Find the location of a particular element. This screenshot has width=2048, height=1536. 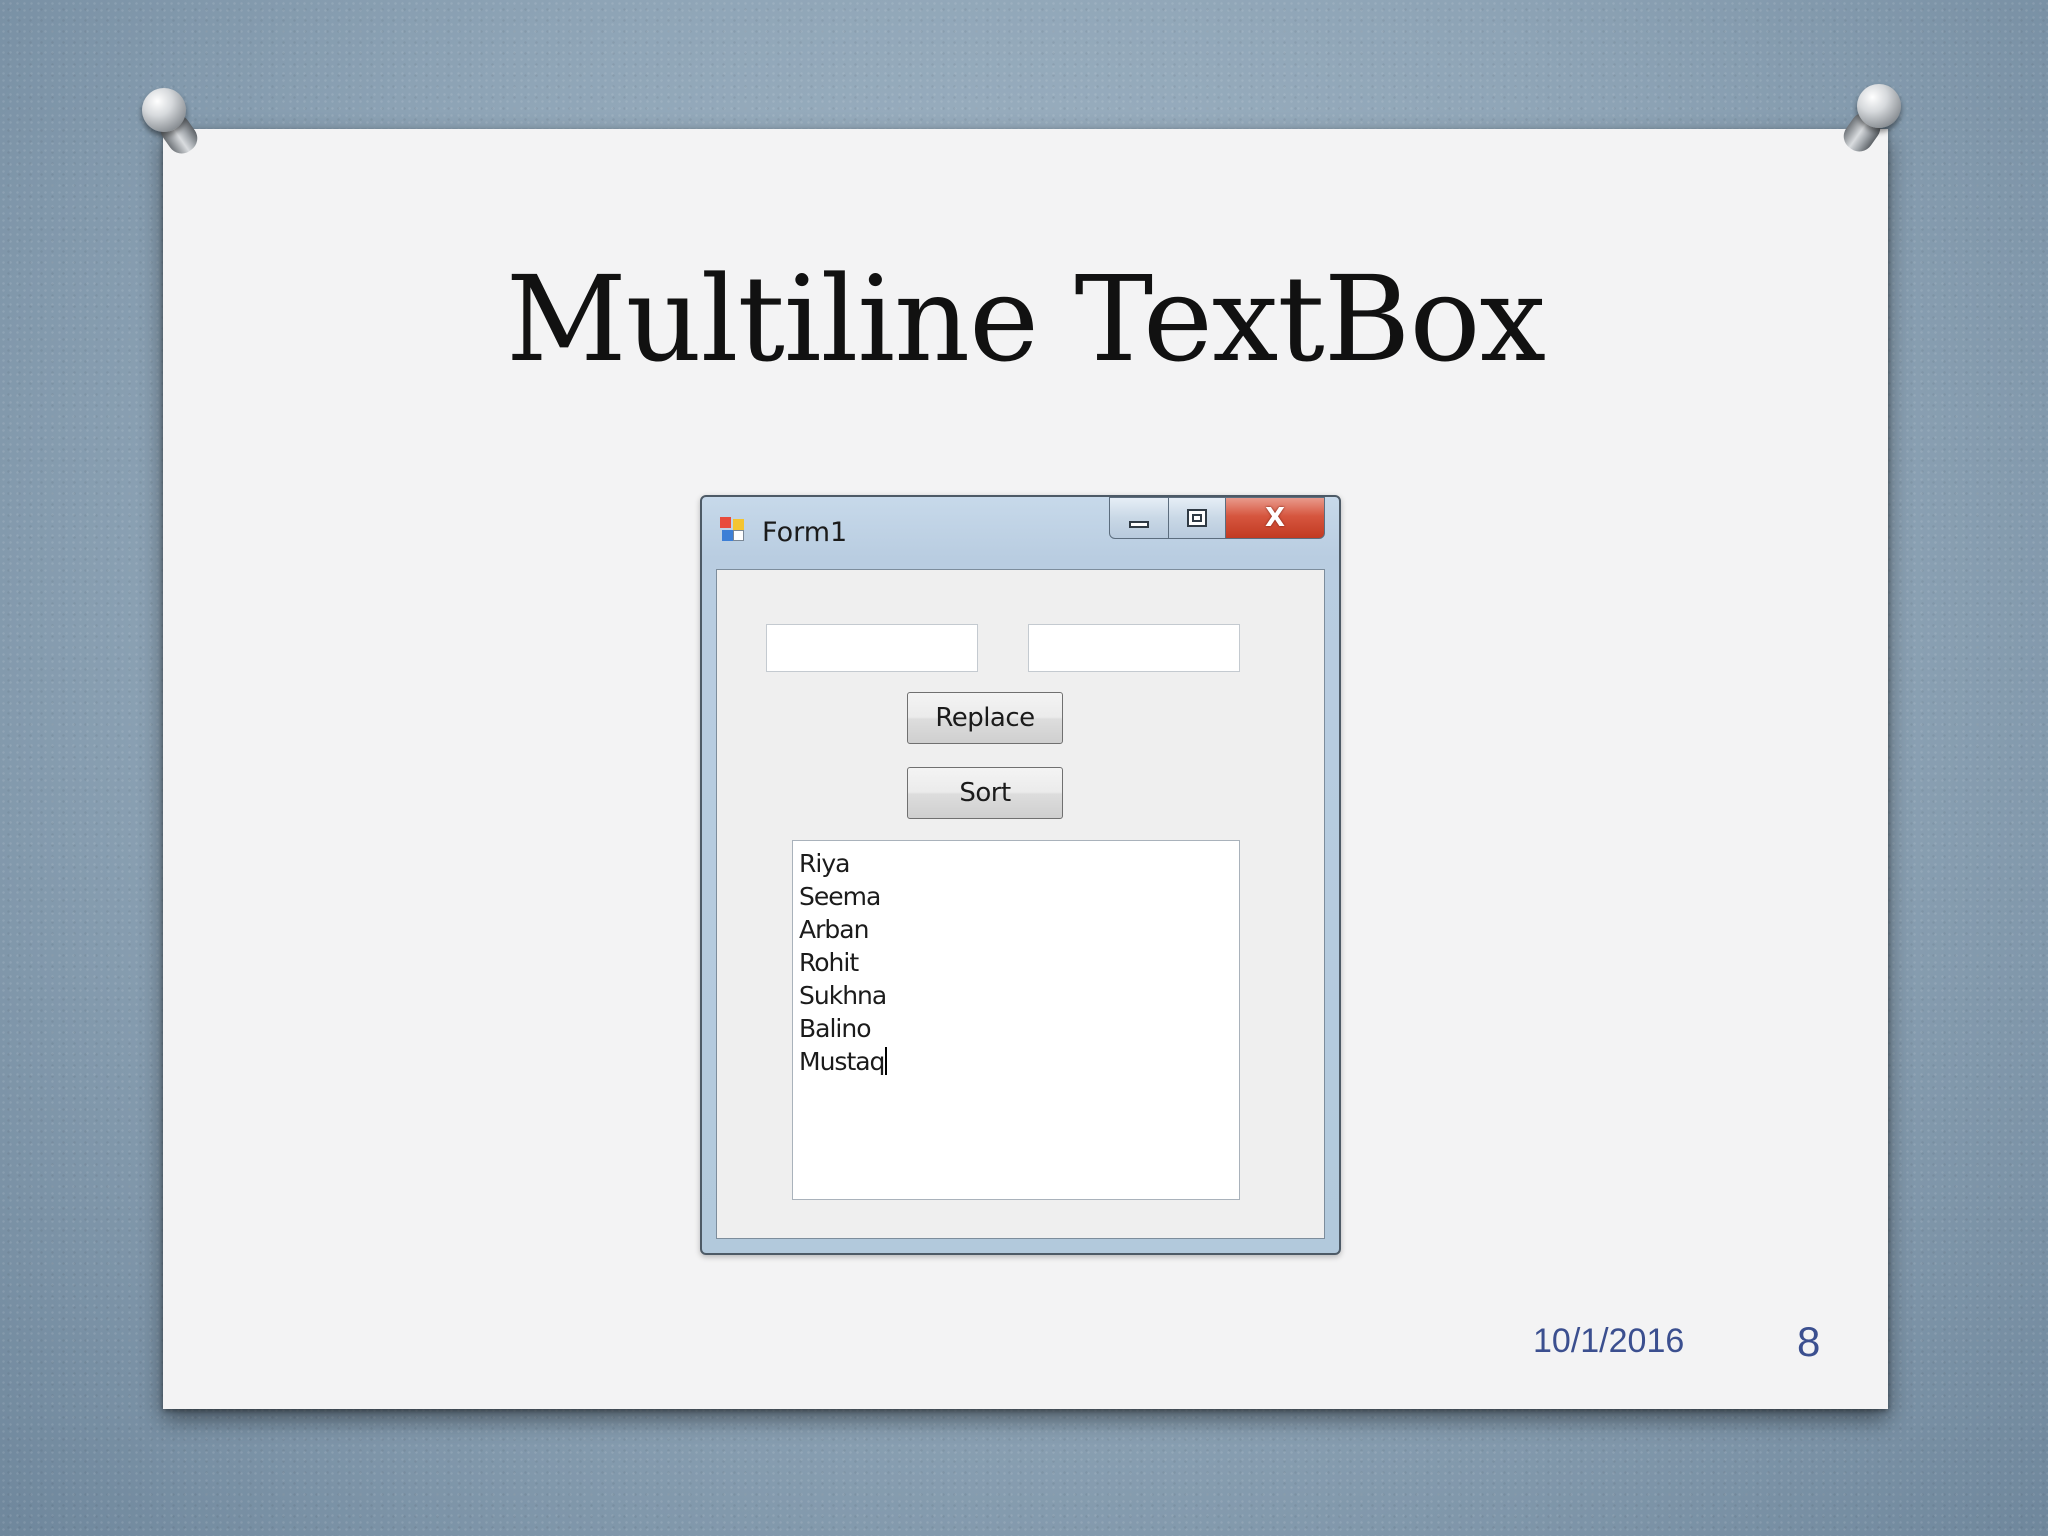

text-line: Riya is located at coordinates (824, 863).